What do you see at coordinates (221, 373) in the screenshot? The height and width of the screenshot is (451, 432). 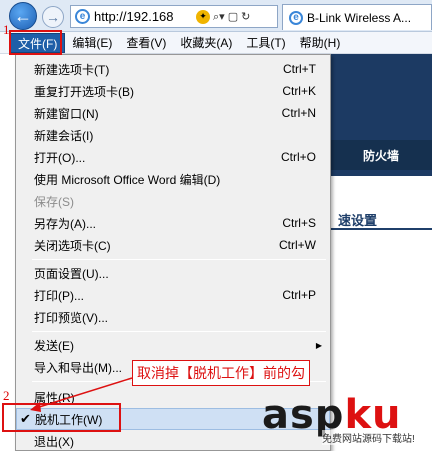 I see `callout-text: 取消掉【脱机工作】前的勾` at bounding box center [221, 373].